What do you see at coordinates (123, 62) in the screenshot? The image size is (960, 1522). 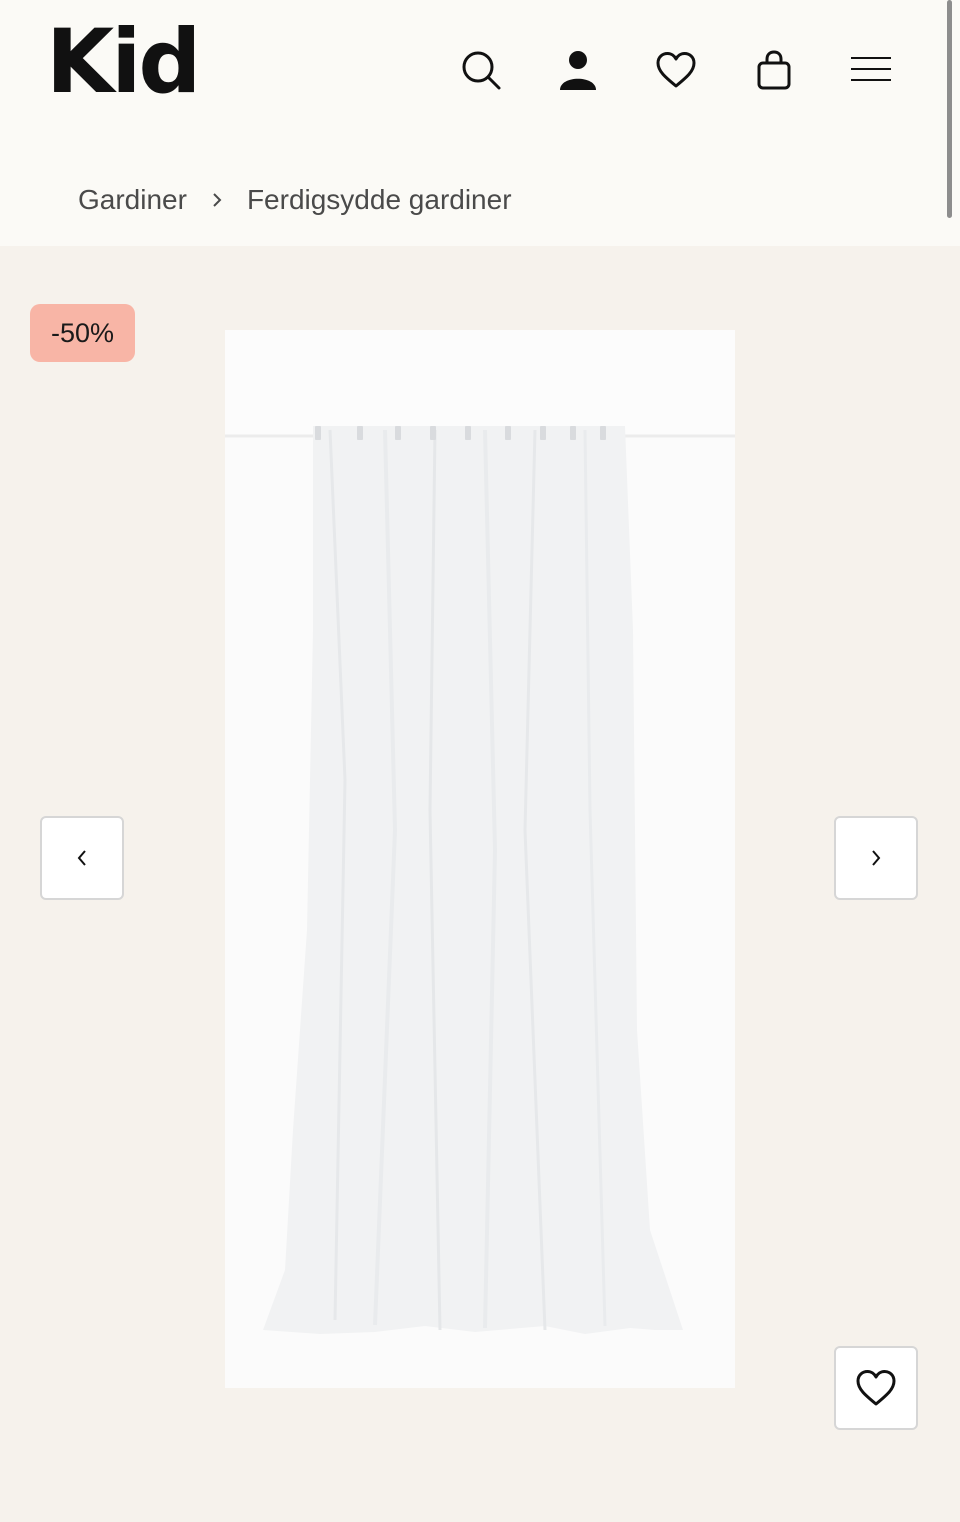 I see `logo: Kid` at bounding box center [123, 62].